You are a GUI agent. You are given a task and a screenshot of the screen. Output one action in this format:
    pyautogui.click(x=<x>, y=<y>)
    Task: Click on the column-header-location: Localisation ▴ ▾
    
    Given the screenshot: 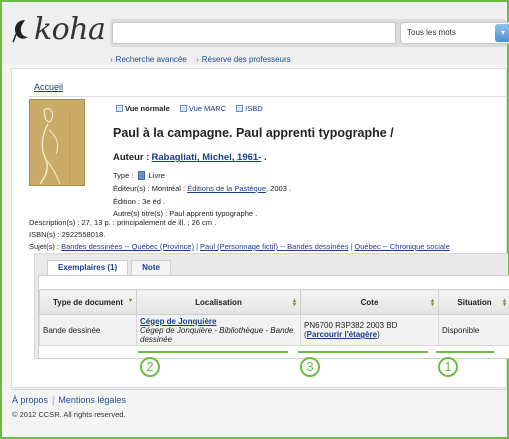 What is the action you would take?
    pyautogui.click(x=218, y=302)
    